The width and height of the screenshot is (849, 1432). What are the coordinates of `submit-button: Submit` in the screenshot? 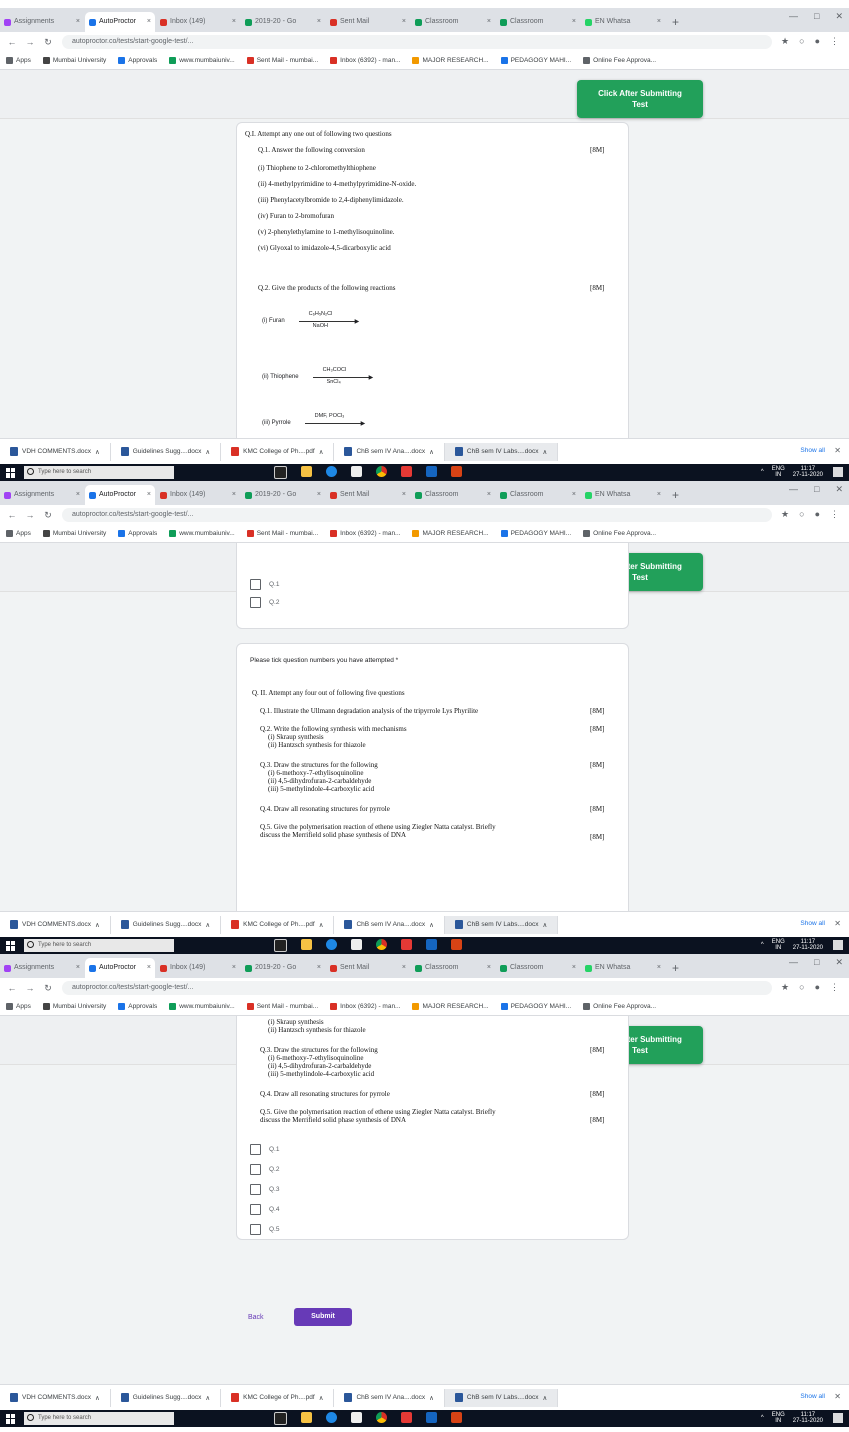 It's located at (323, 1317).